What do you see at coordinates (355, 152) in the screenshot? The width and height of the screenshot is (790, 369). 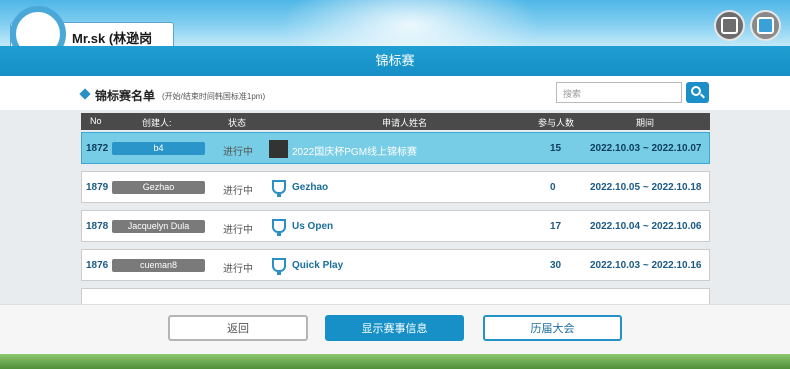 I see `tournament-name: 2022国庆杯PGM线上锦标赛` at bounding box center [355, 152].